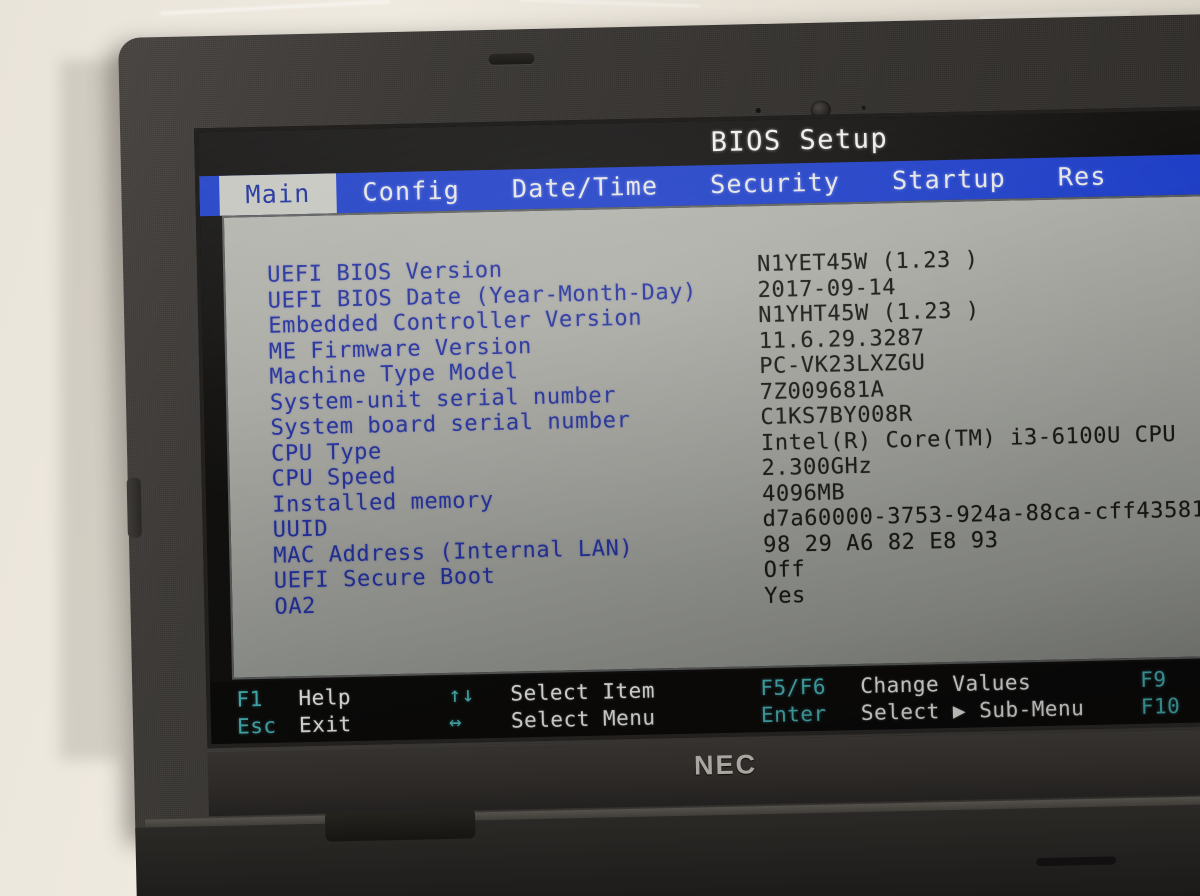 Image resolution: width=1200 pixels, height=896 pixels. What do you see at coordinates (880, 542) in the screenshot?
I see `info-value: 98 29 A6 82 E8 93` at bounding box center [880, 542].